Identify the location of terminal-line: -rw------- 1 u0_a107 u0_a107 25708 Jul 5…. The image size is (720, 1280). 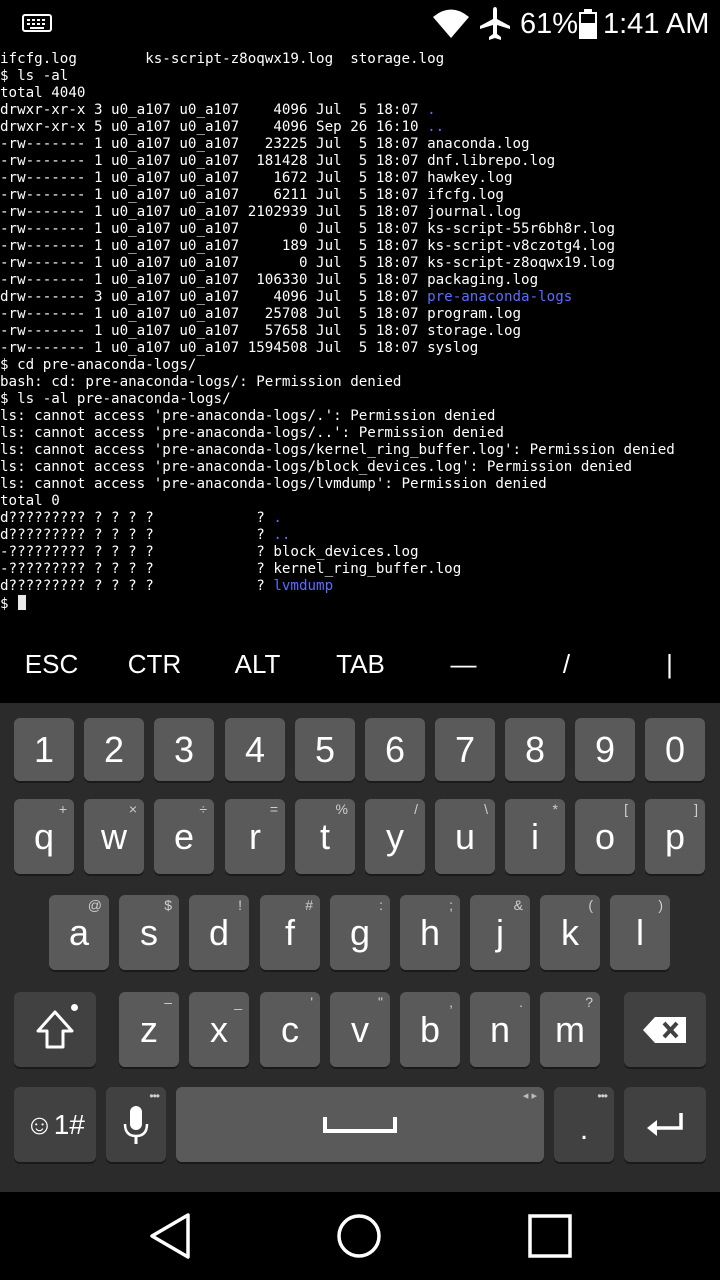
(360, 314).